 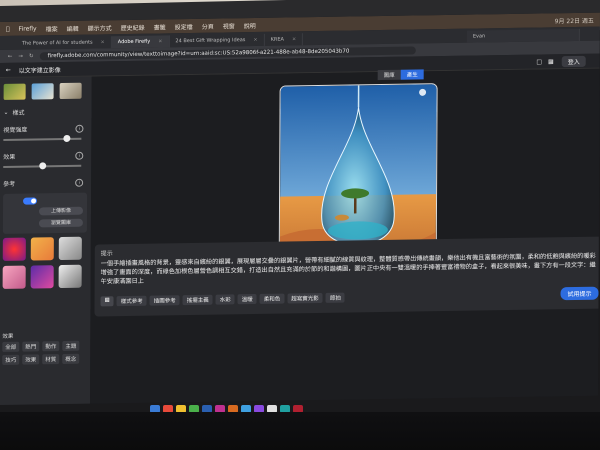 I want to click on tab-label: The Power of AI for students, so click(x=57, y=43).